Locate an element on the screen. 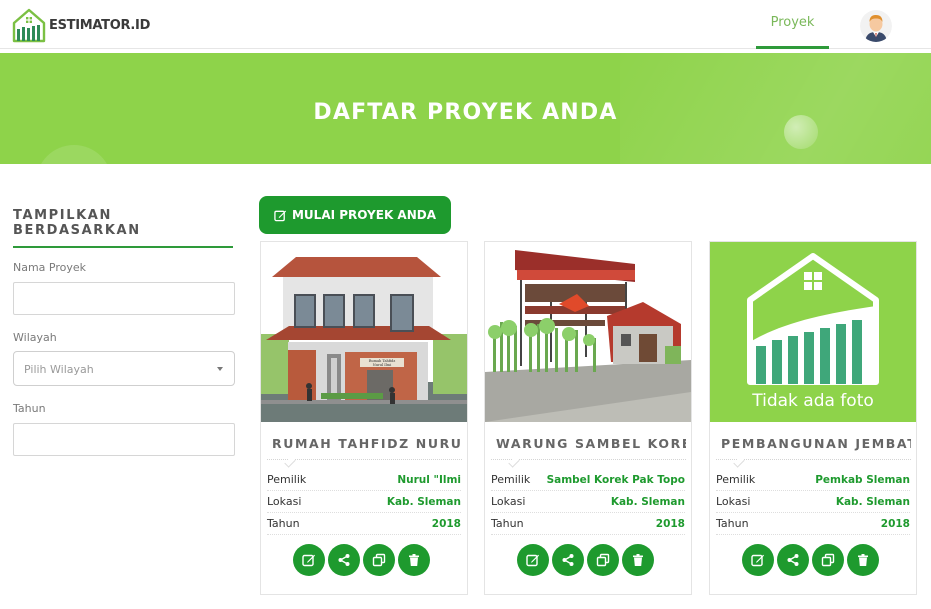 The width and height of the screenshot is (931, 609). nav-tab-proyek-label: Proyek is located at coordinates (792, 22).